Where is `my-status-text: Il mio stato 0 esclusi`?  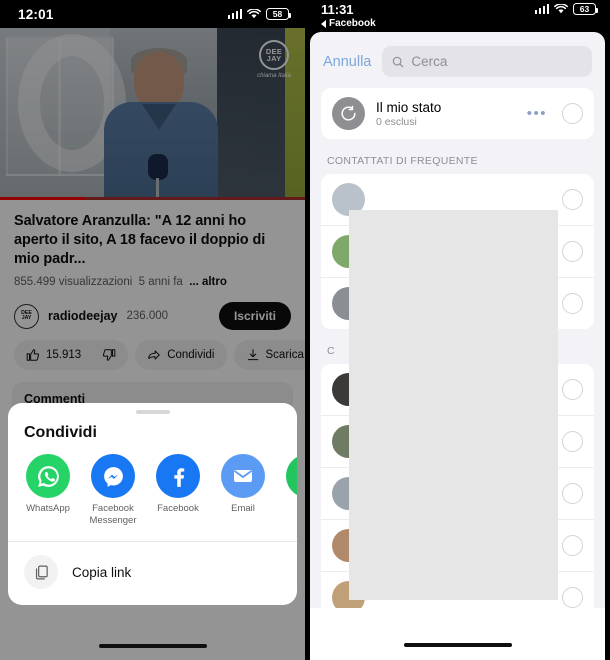 my-status-text: Il mio stato 0 esclusi is located at coordinates (446, 114).